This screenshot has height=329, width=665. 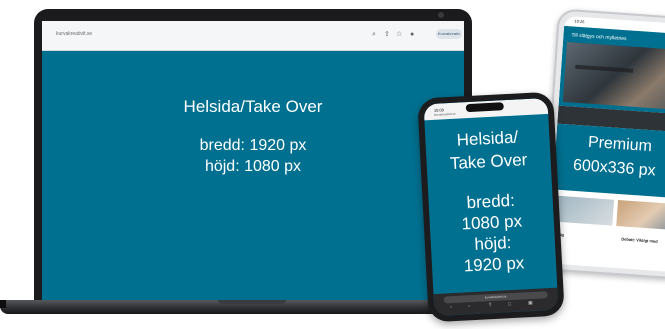 I want to click on browser-toolbar: kurvakreativit.se ⌕ ⇪ ☆ ● Kurvakreativ, so click(x=253, y=36).